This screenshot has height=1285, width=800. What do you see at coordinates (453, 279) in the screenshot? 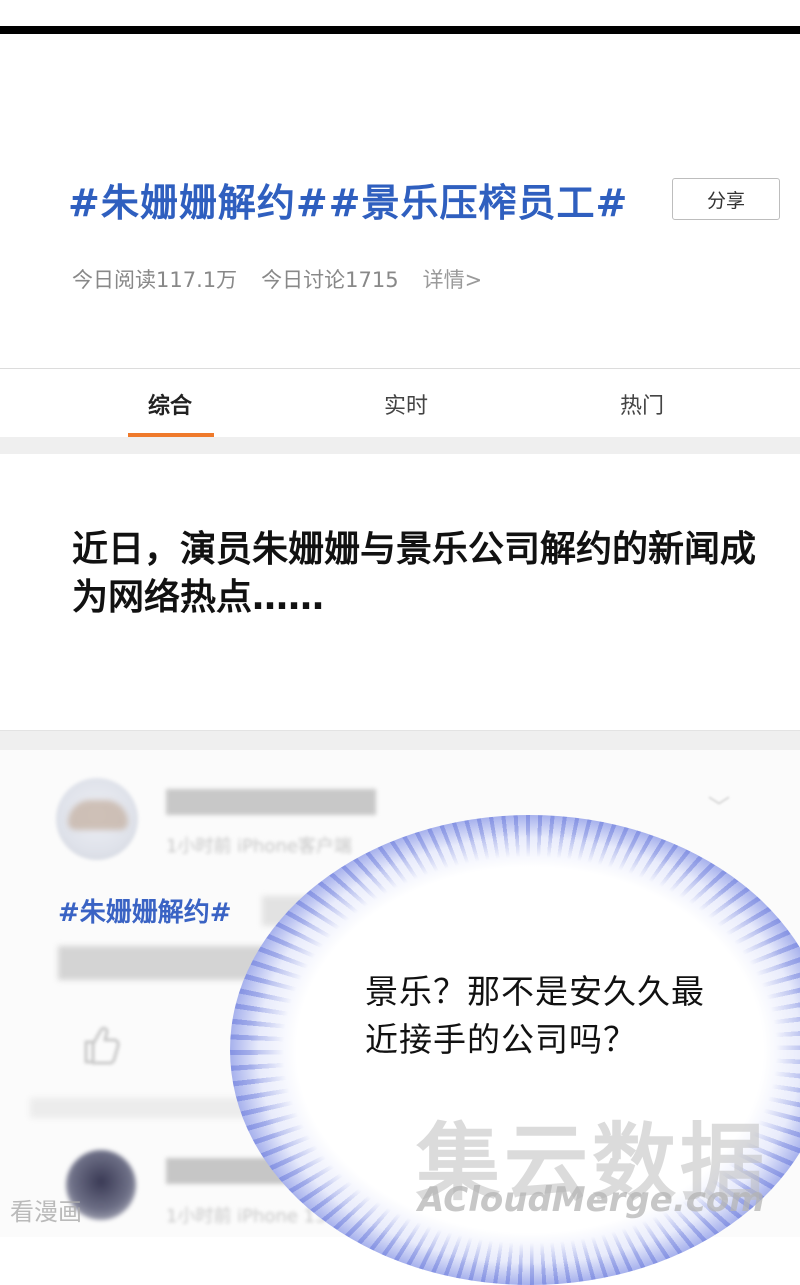
I see `detail-link: 详情>` at bounding box center [453, 279].